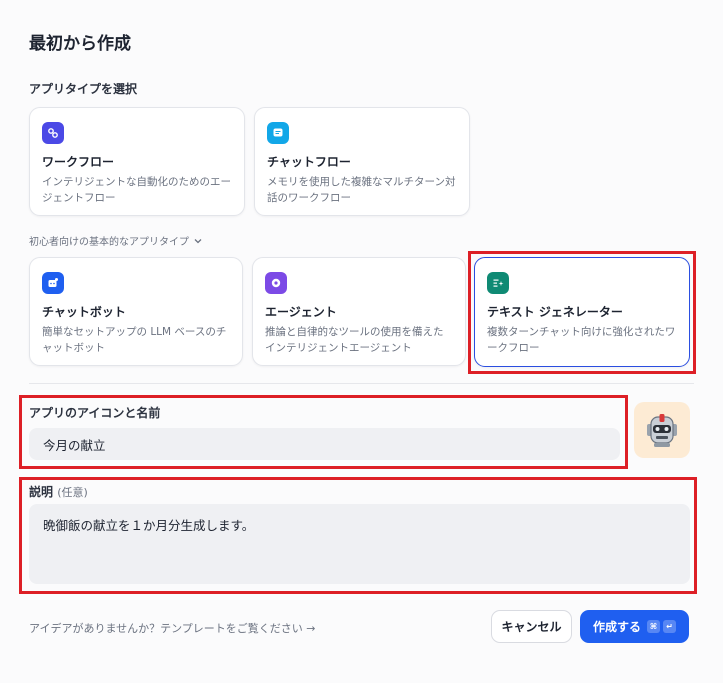 This screenshot has width=723, height=683. I want to click on card-description: 簡単なセットアップの LLM ベースのチャットボット, so click(134, 340).